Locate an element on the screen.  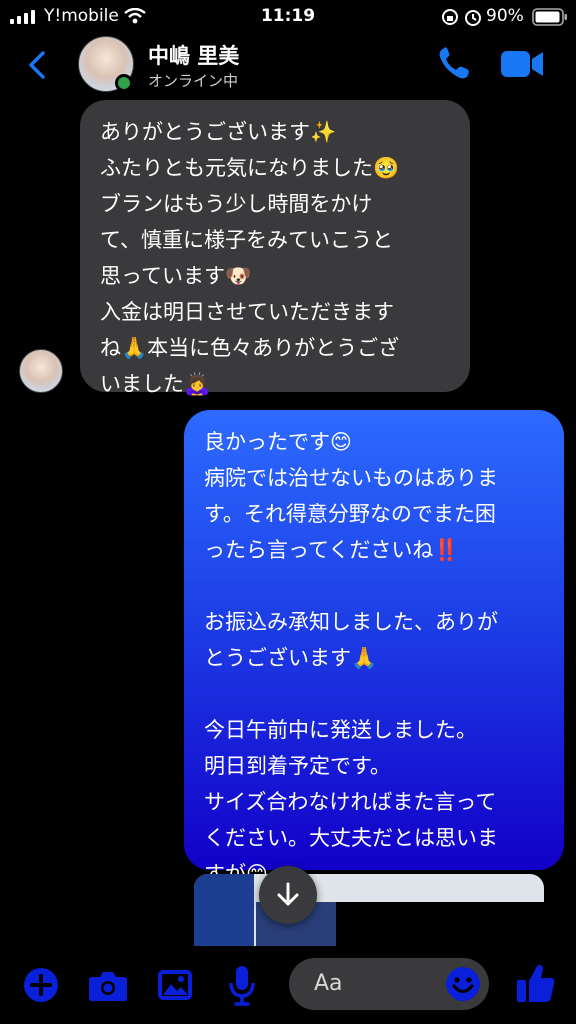
arrow-down-icon is located at coordinates (288, 894).